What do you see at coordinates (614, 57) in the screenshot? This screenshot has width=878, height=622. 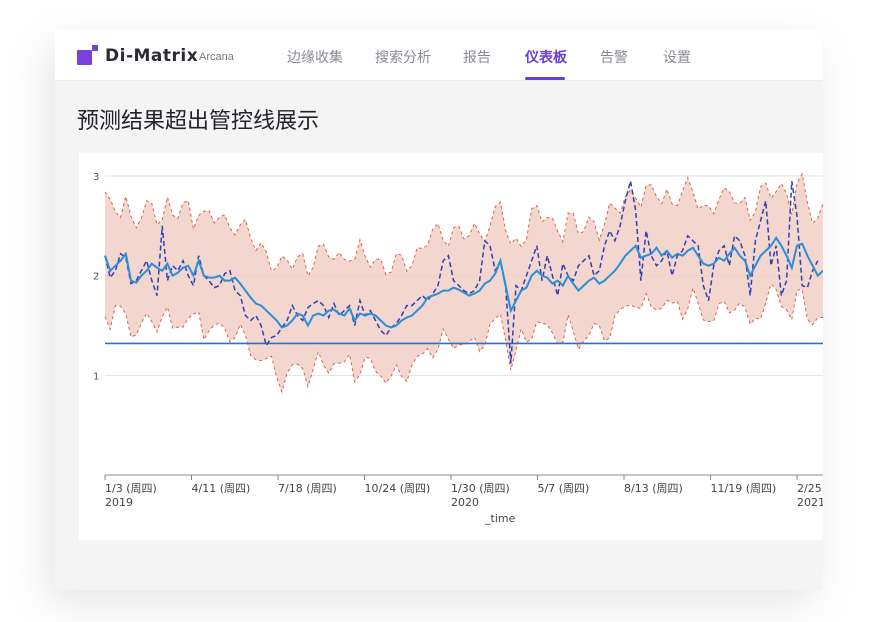 I see `tab-alerts: 告警` at bounding box center [614, 57].